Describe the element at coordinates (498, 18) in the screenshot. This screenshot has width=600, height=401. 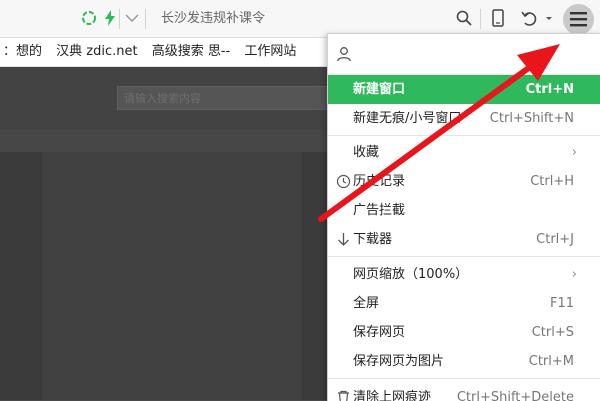
I see `mobile-icon` at that location.